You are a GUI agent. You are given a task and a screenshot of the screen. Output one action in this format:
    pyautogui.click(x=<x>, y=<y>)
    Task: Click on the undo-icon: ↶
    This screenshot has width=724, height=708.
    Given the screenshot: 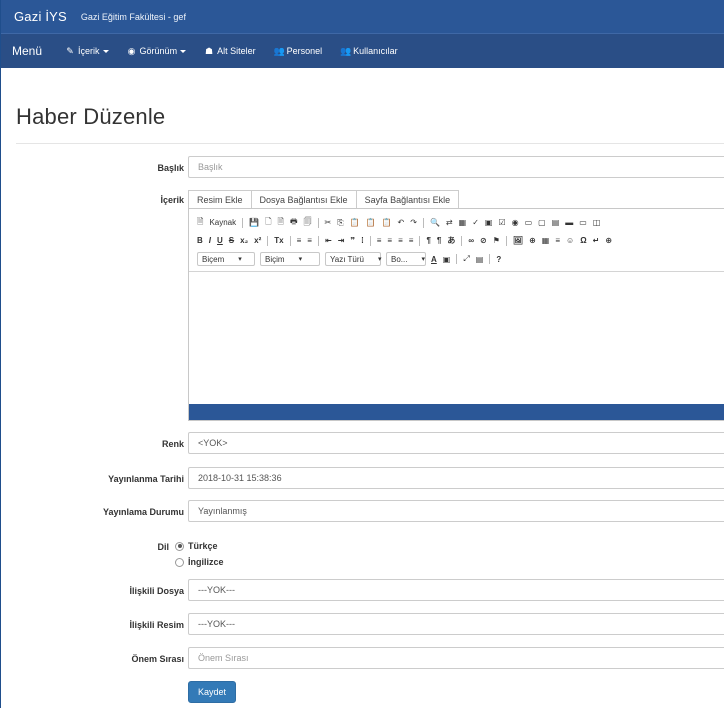 What is the action you would take?
    pyautogui.click(x=401, y=222)
    